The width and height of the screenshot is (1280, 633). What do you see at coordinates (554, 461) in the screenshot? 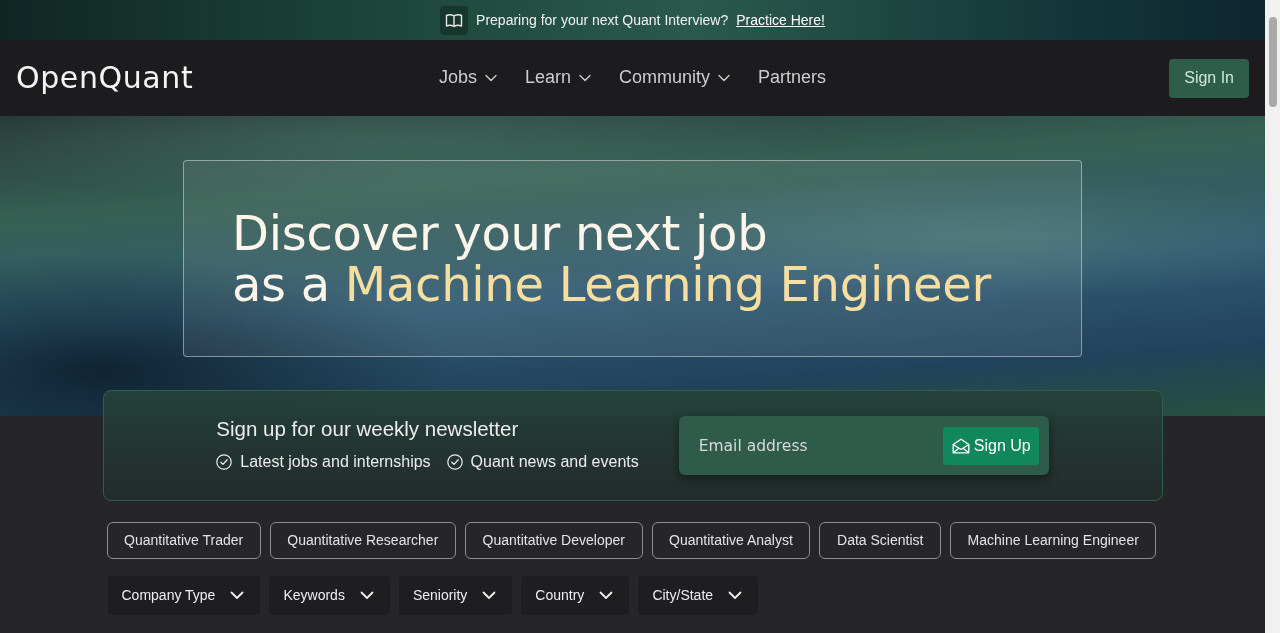
I see `benefit-text: Quant news and events` at bounding box center [554, 461].